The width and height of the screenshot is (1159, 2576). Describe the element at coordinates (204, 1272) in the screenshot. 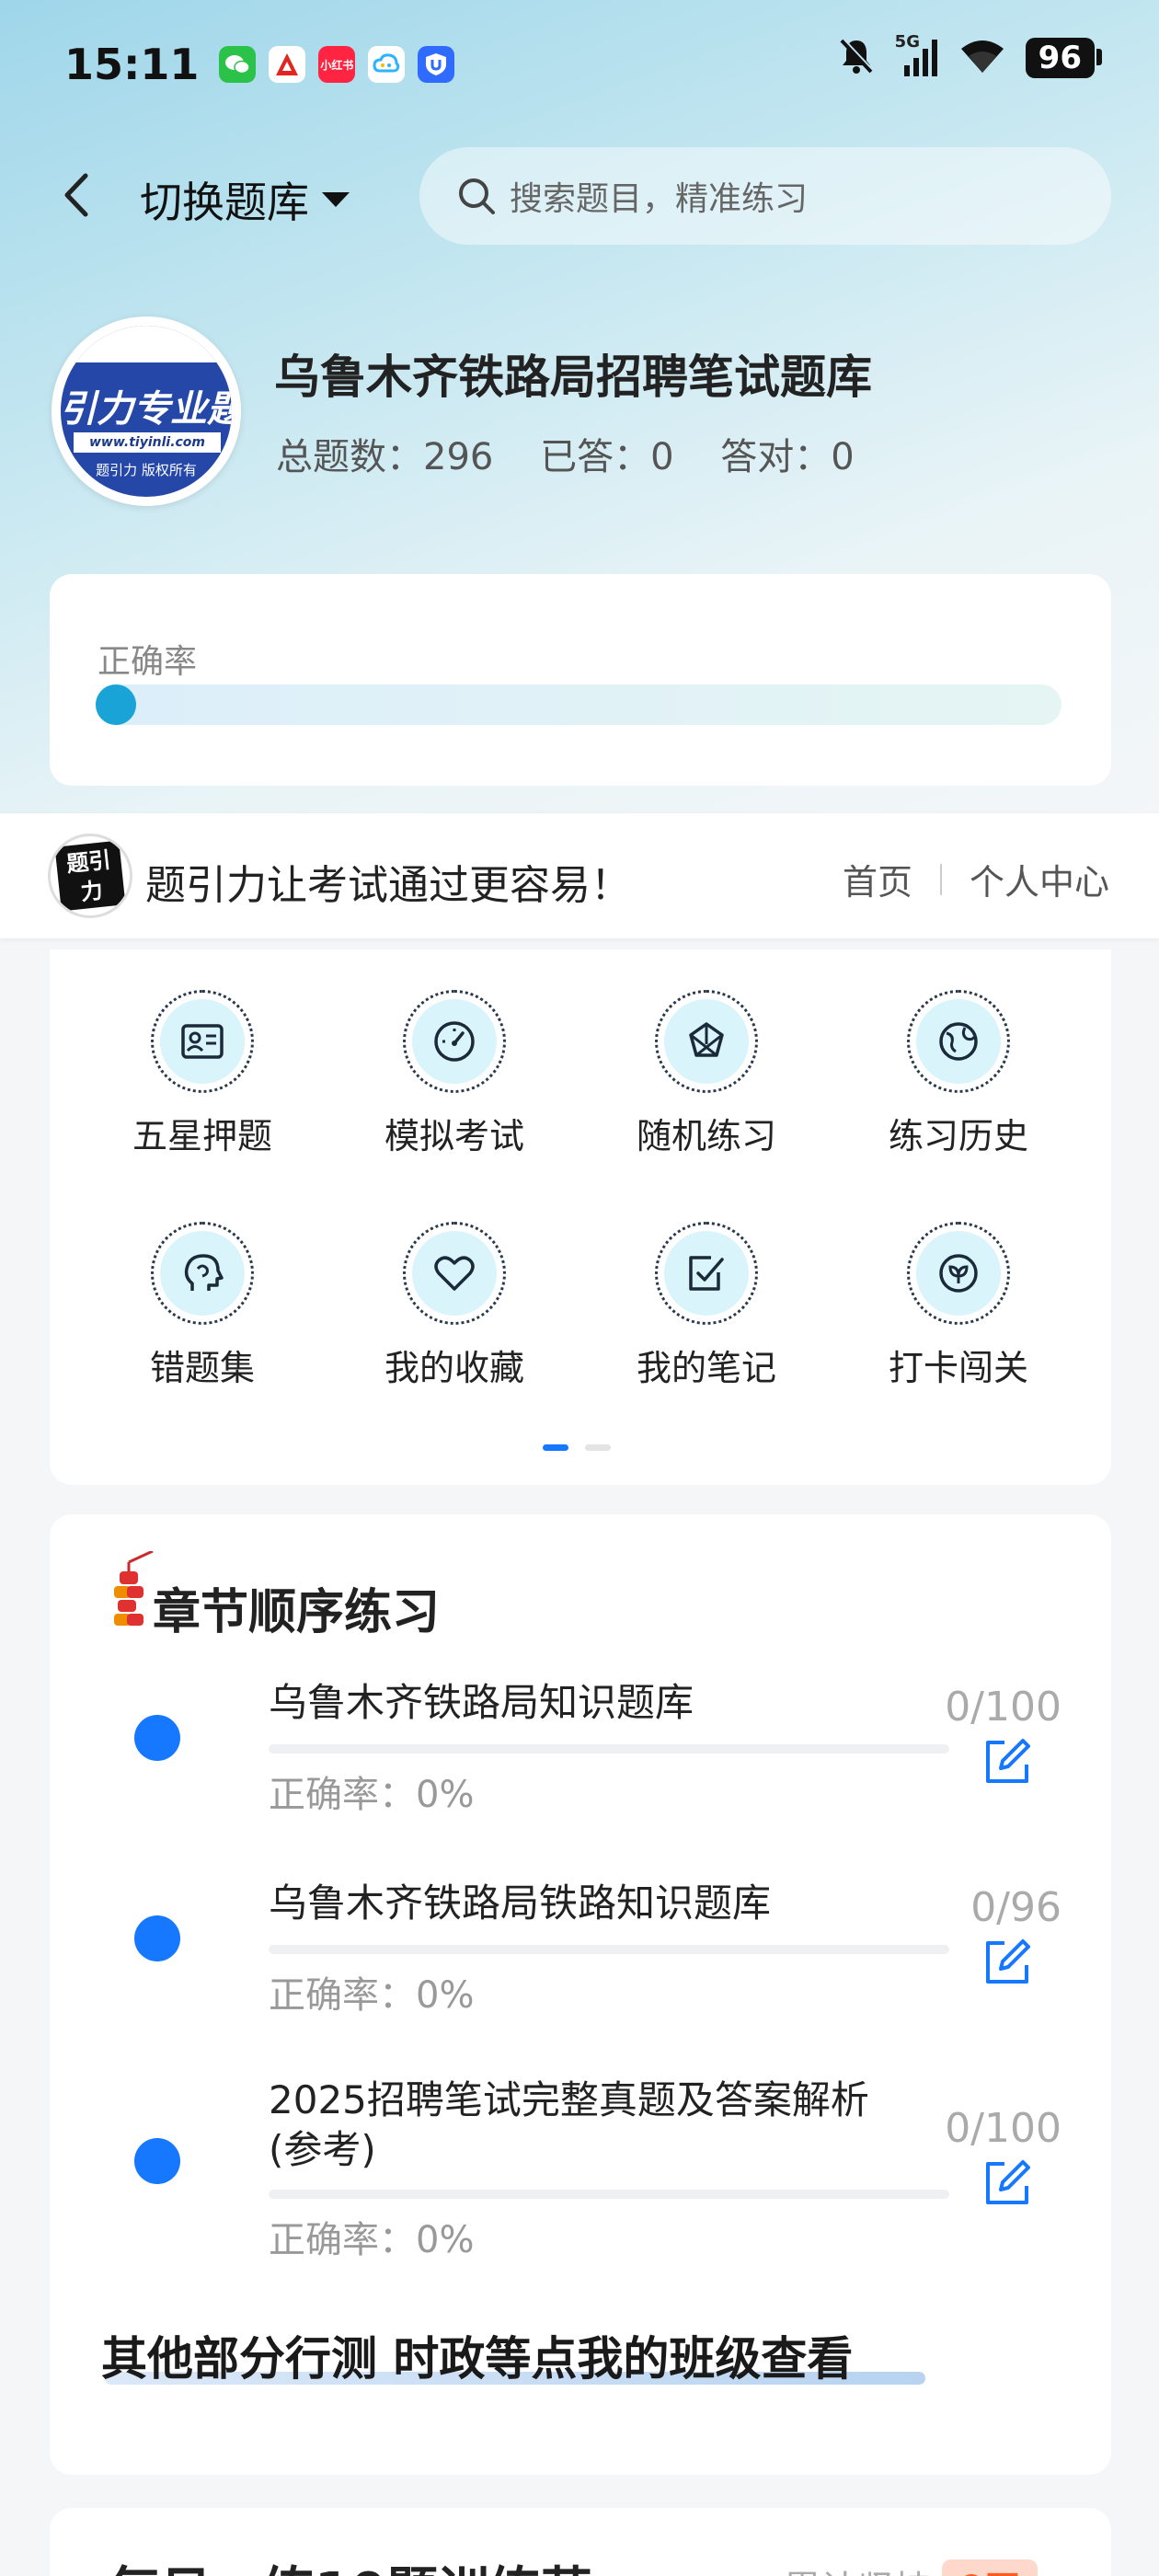

I see `head-icon` at that location.